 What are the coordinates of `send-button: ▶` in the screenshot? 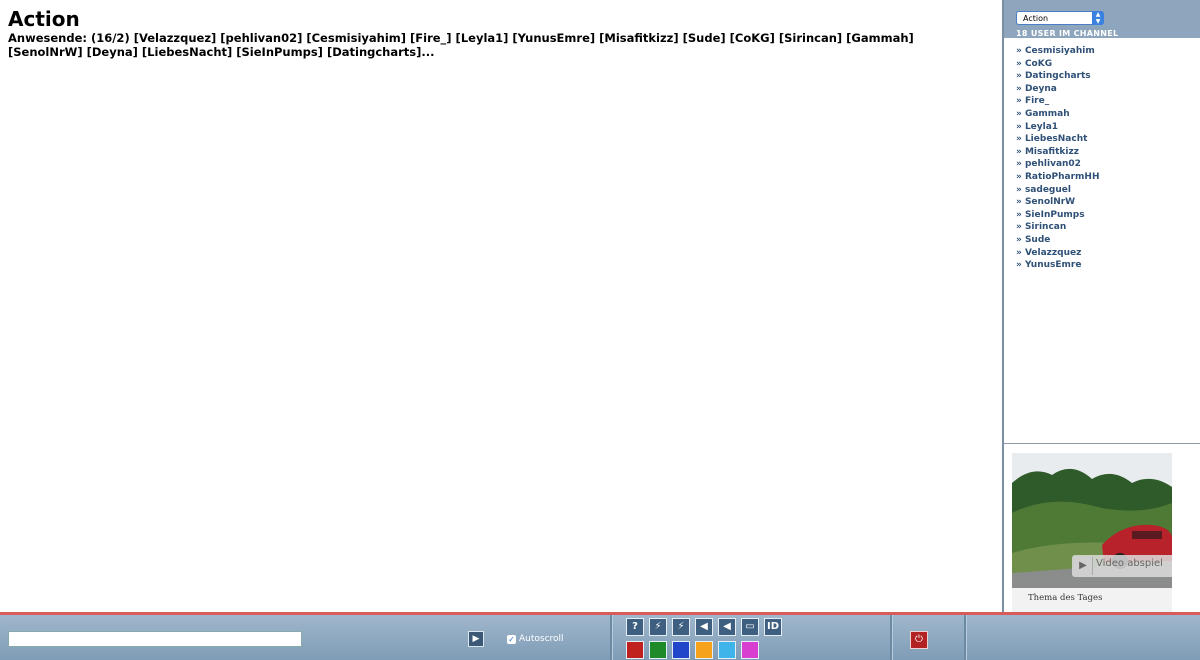 It's located at (476, 639).